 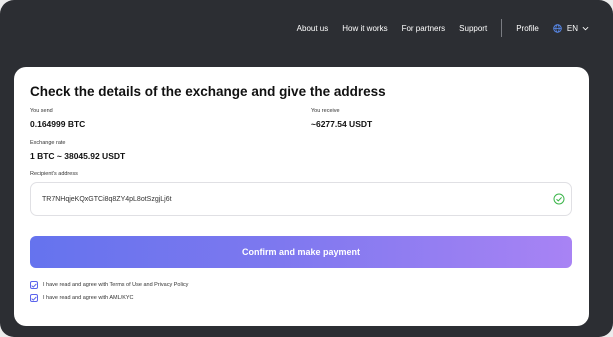 What do you see at coordinates (364, 28) in the screenshot?
I see `nav-how-it-works: How it works` at bounding box center [364, 28].